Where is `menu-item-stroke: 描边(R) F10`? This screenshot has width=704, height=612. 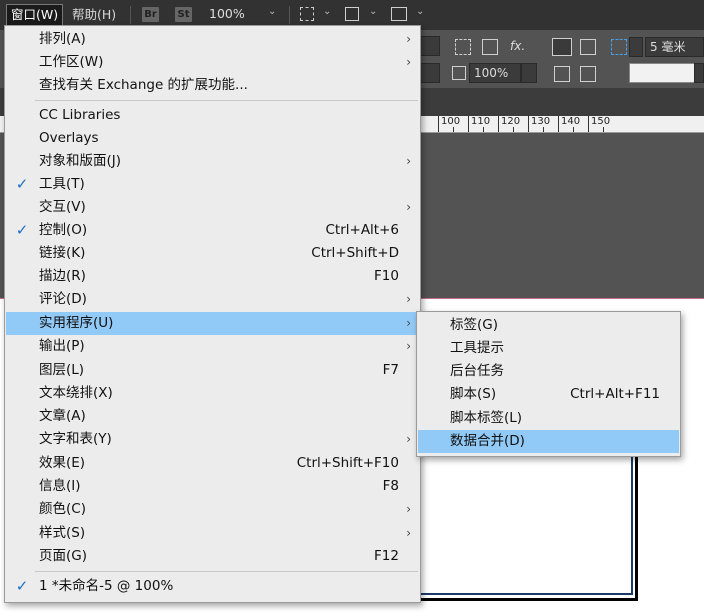
menu-item-stroke: 描边(R) F10 is located at coordinates (212, 276).